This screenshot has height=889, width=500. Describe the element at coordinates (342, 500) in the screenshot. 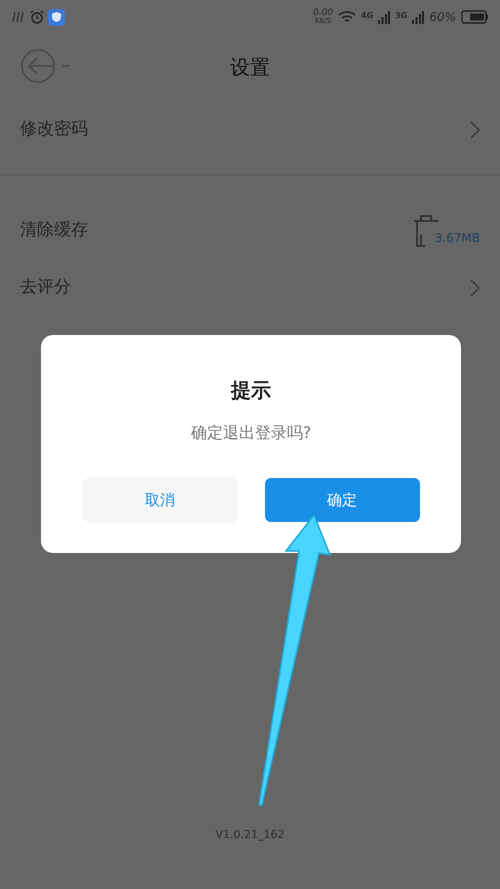

I see `confirm-button: 确定` at that location.